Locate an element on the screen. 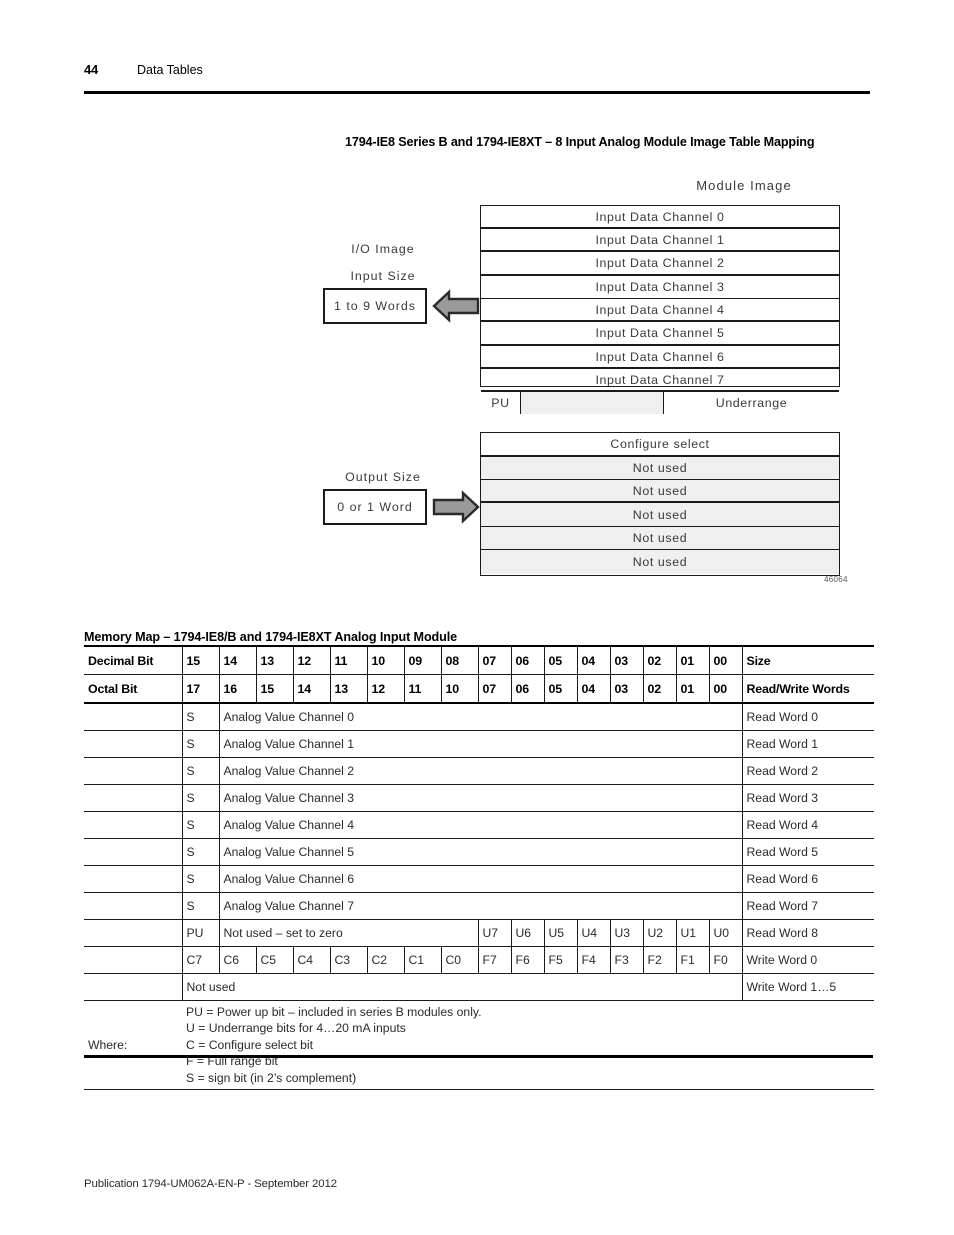  config-bit-c2: C2 is located at coordinates (385, 960).